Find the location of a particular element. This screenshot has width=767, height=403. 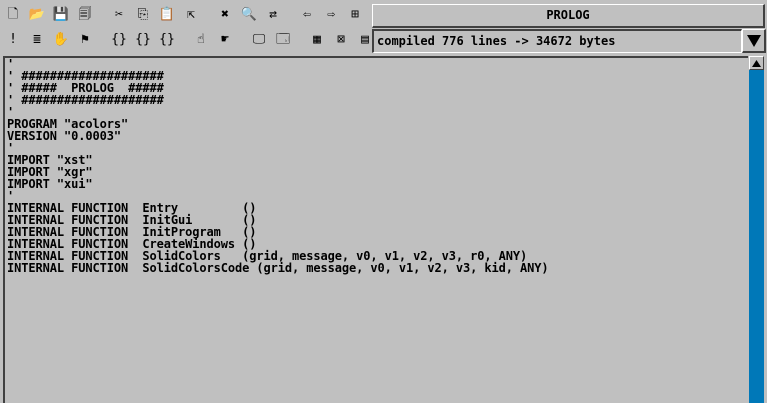

paste-button: 📋 is located at coordinates (167, 15).